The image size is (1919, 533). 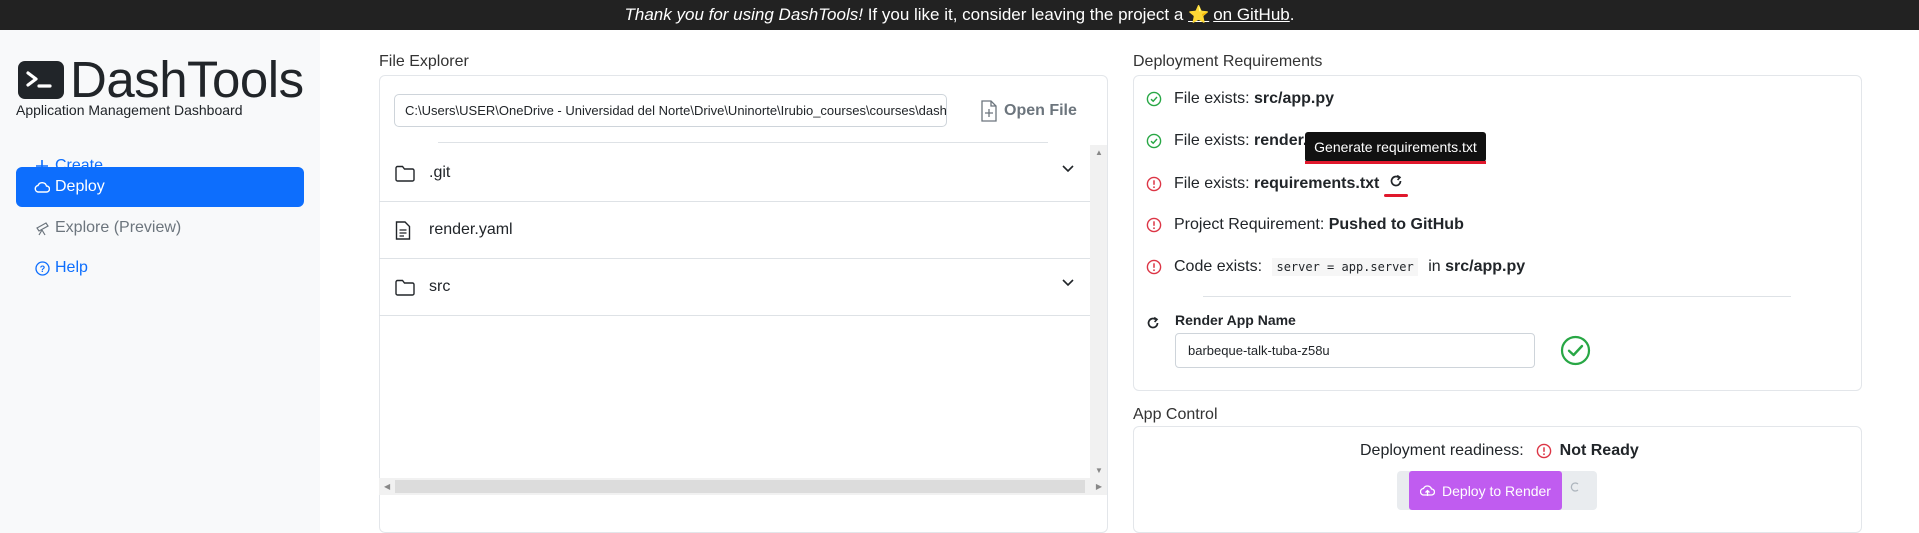 I want to click on deployment-requirements-title: Deployment Requirements, so click(x=1228, y=61).